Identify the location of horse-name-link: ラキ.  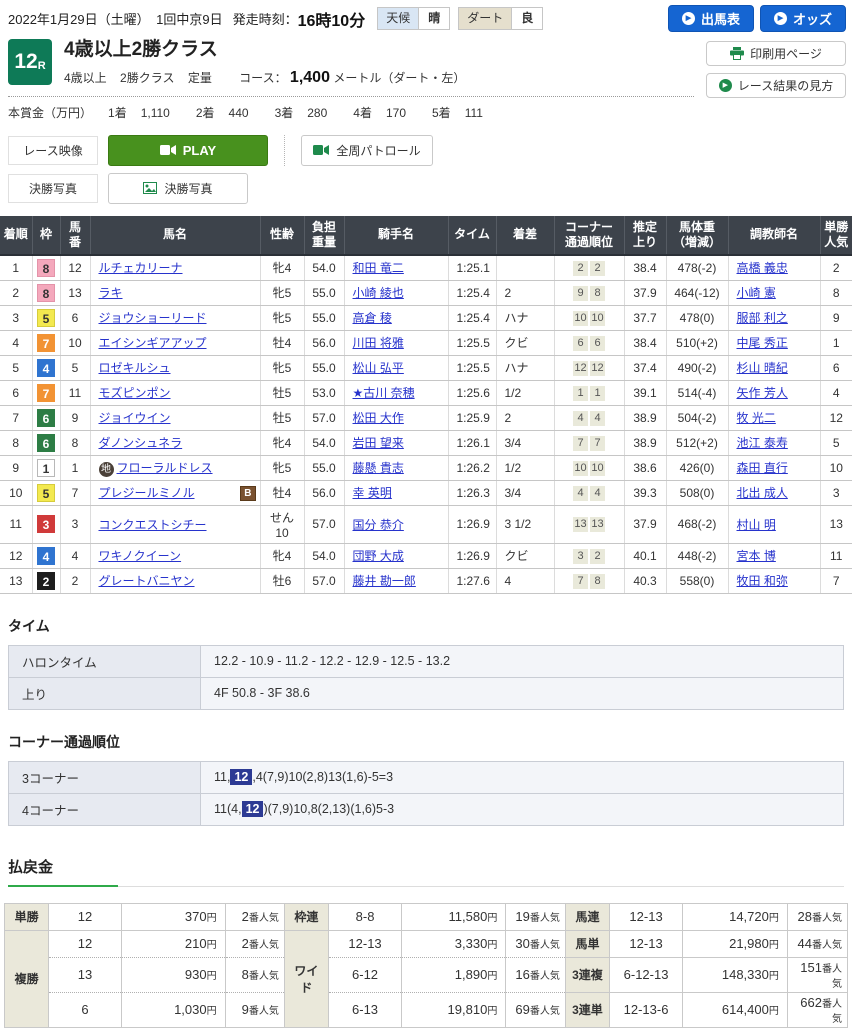
(111, 293).